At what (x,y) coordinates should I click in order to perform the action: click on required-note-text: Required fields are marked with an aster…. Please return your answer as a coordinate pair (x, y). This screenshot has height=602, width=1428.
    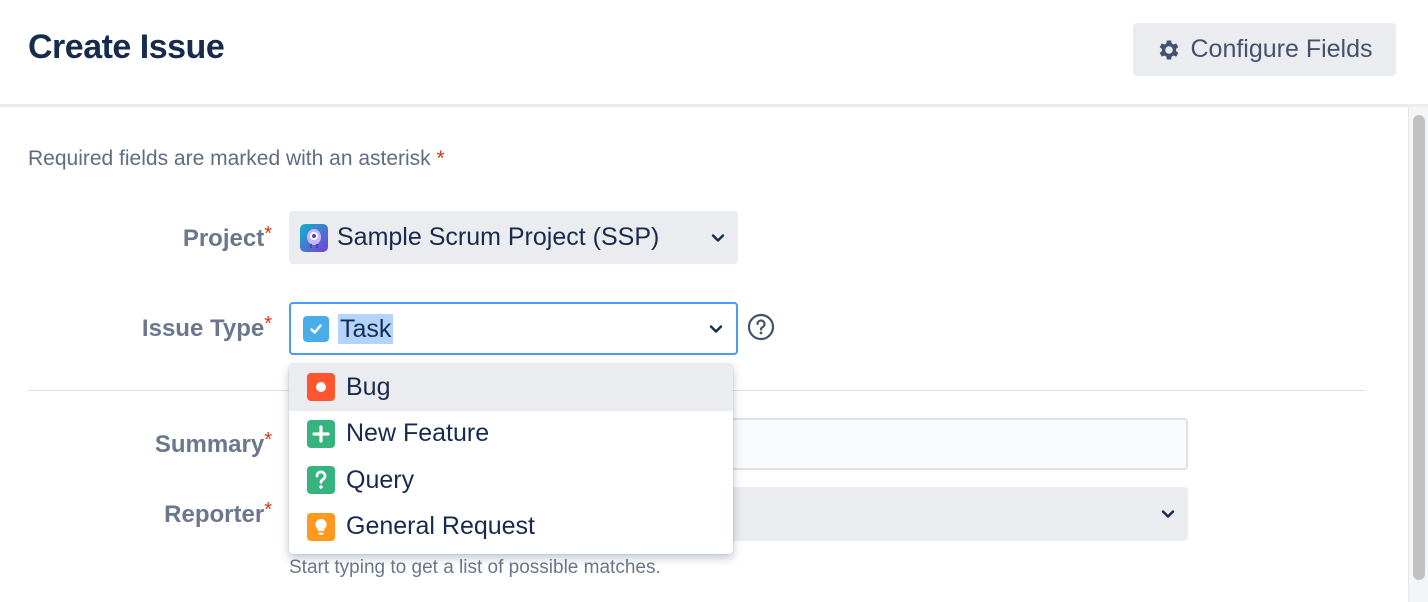
    Looking at the image, I should click on (229, 158).